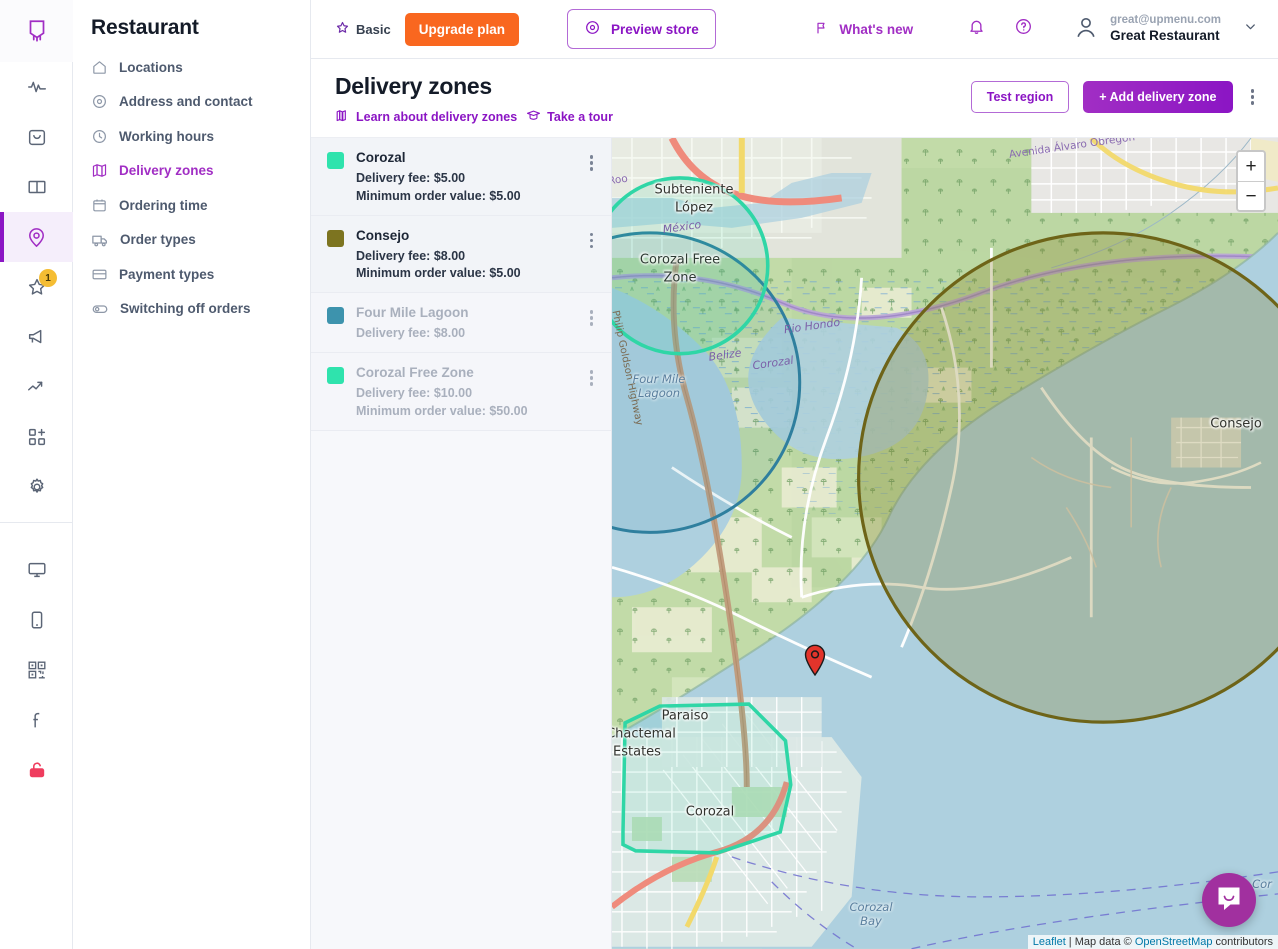  I want to click on rail-item-settings, so click(36, 487).